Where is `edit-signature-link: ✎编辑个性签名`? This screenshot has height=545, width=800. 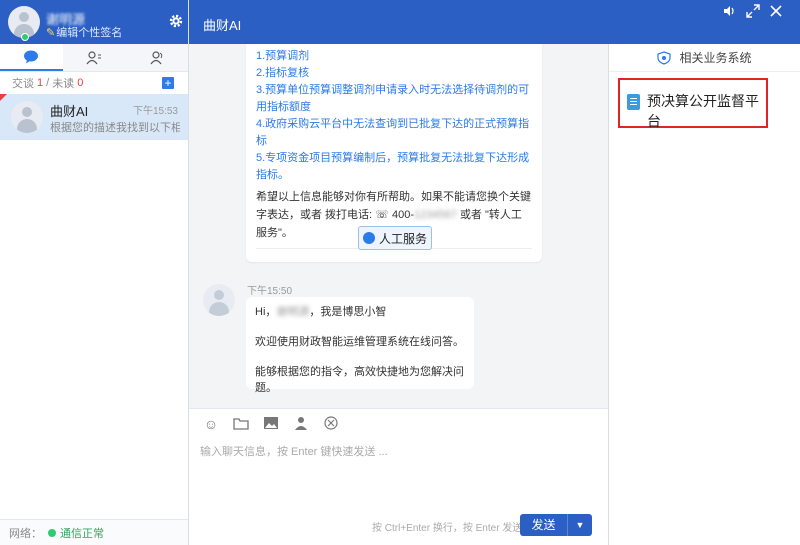
edit-signature-link: ✎编辑个性签名 is located at coordinates (84, 32).